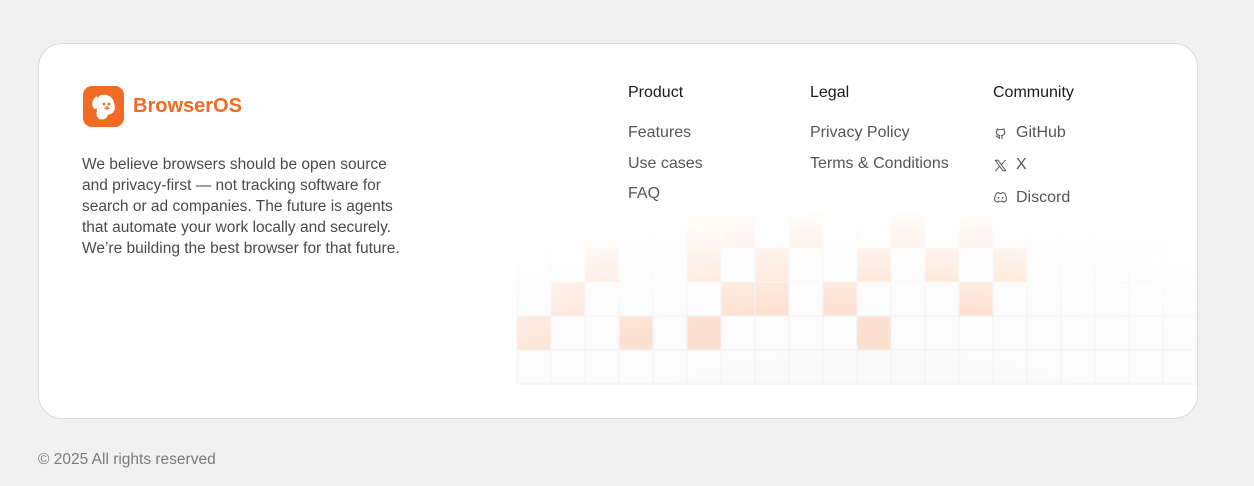 Image resolution: width=1254 pixels, height=486 pixels. What do you see at coordinates (665, 133) in the screenshot?
I see `link-features: Features` at bounding box center [665, 133].